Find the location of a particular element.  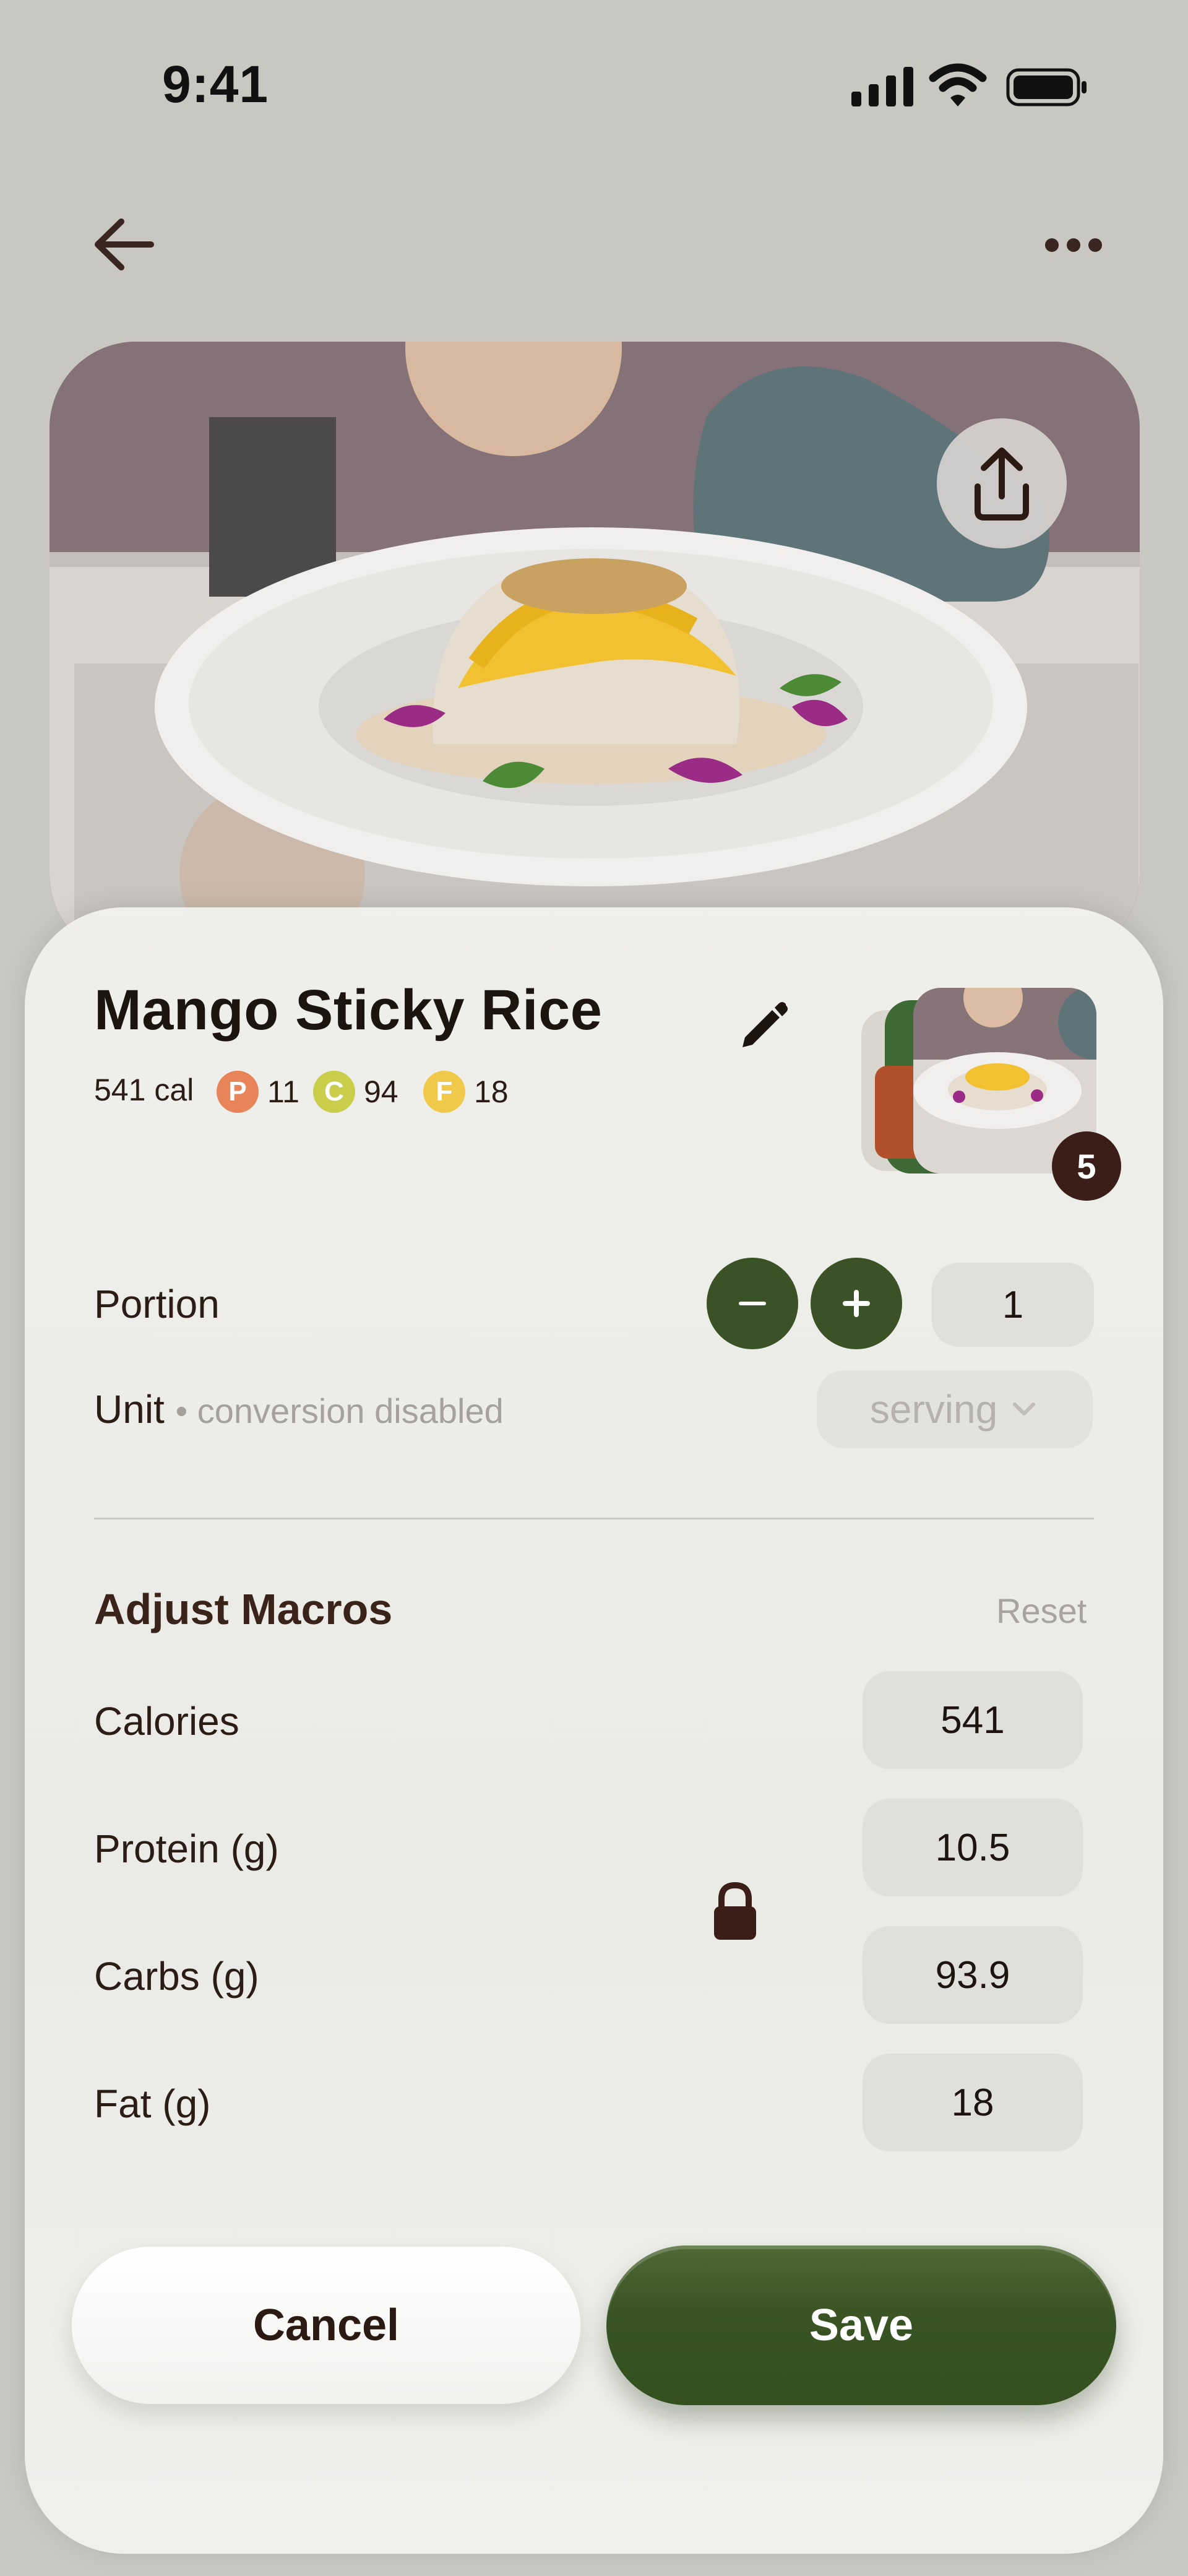

carbs-input: 93.9 is located at coordinates (973, 1975).